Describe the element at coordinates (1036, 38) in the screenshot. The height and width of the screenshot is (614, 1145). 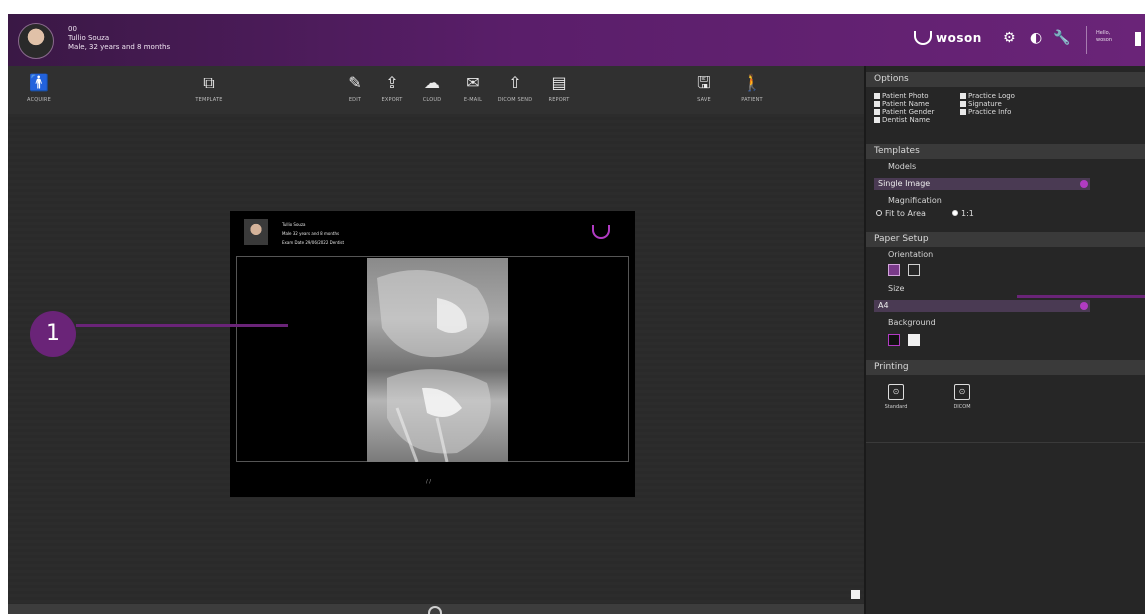
I see `contrast-icon: ◐` at that location.